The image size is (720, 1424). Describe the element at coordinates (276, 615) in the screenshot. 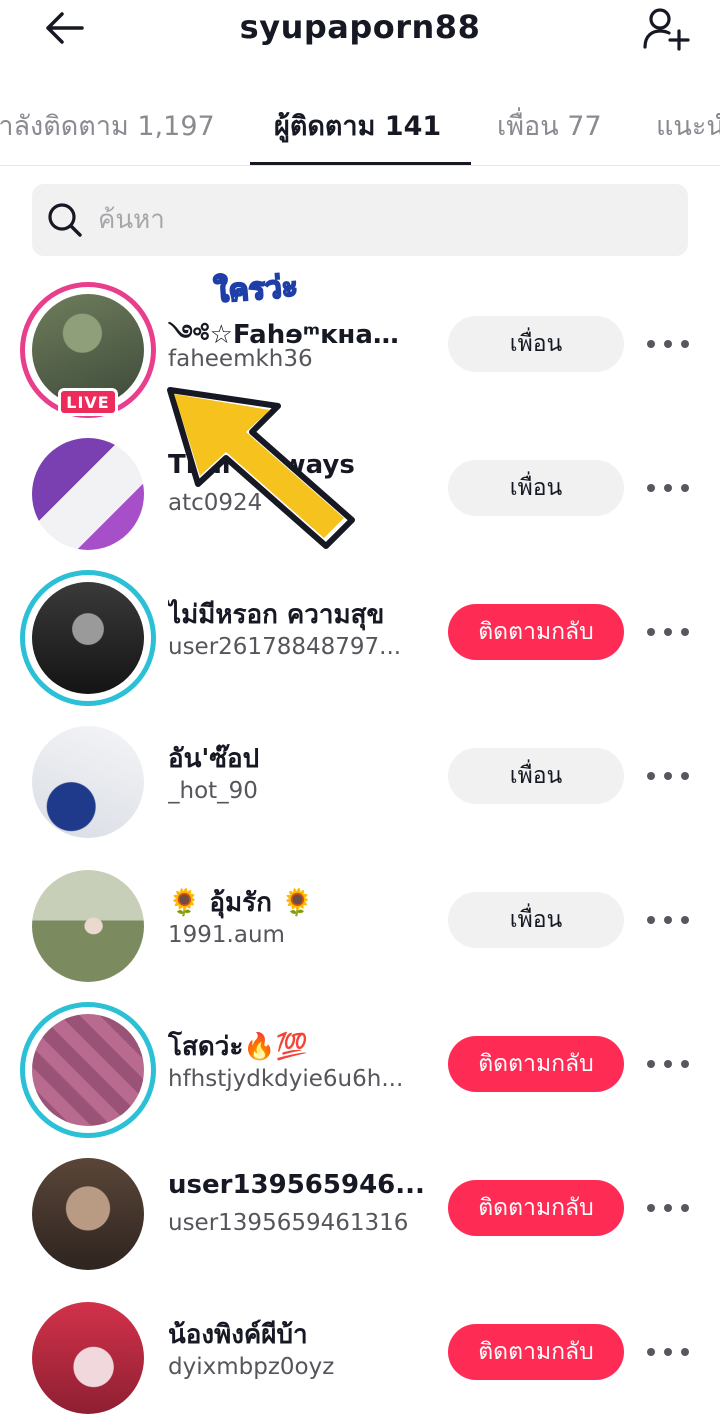

I see `follower-name: ไม่มีหรอก ความสุข` at that location.